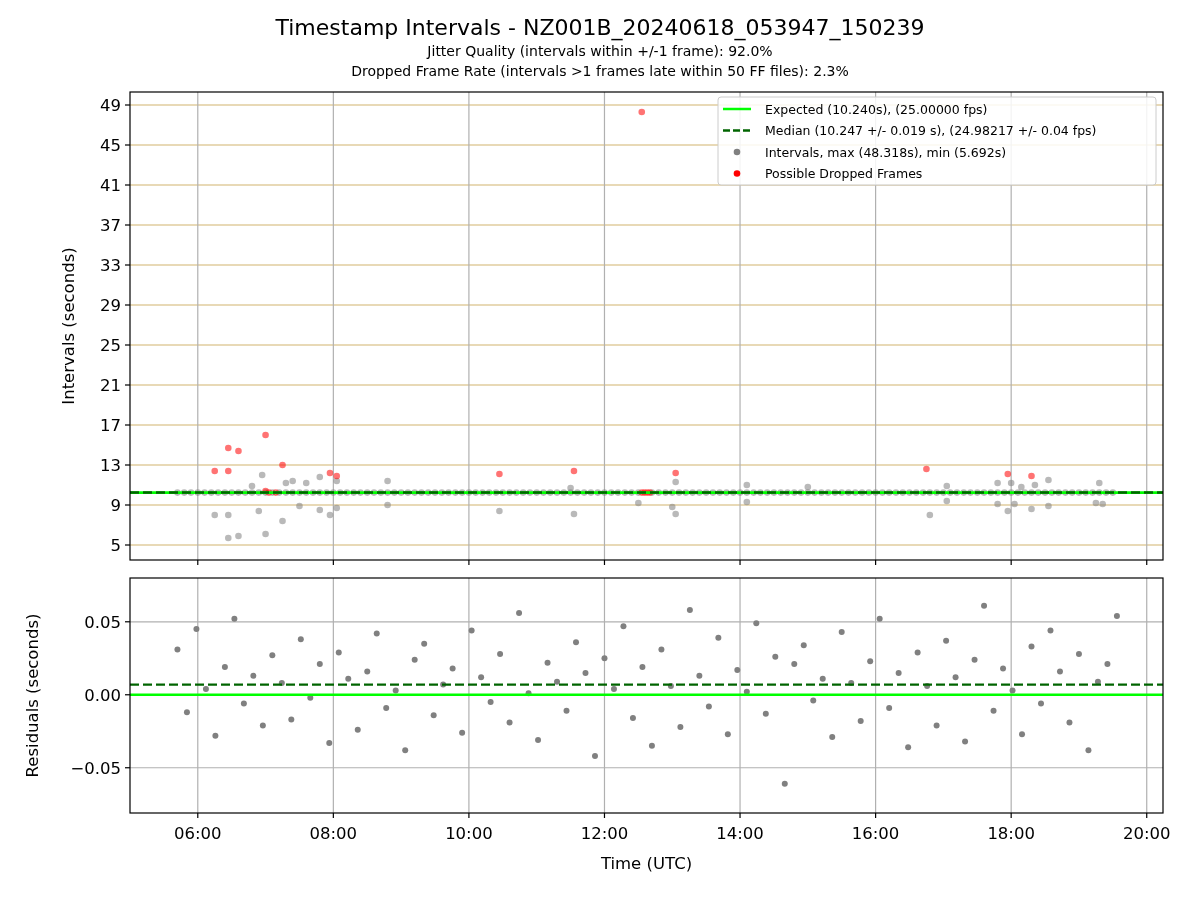  What do you see at coordinates (600, 51) in the screenshot?
I see `figure-subtitle: Jitter Quality (intervals within +/-1 frame): 92.0%` at bounding box center [600, 51].